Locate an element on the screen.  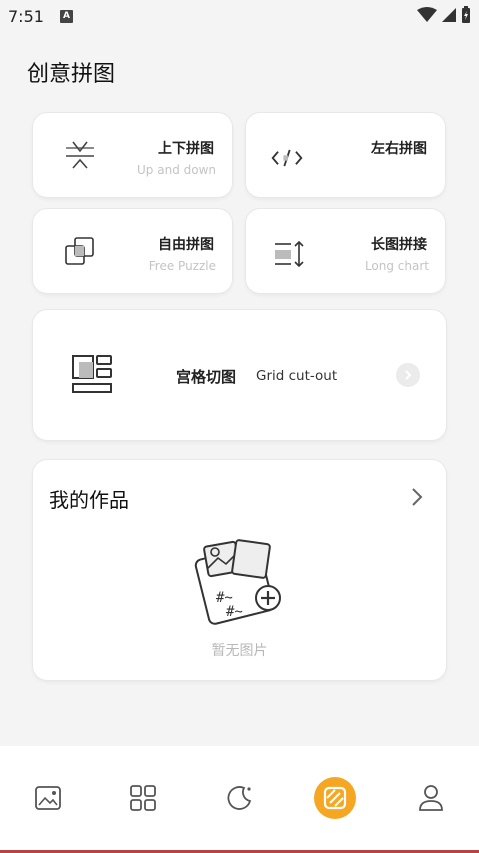
grid-cut-card: 宫格切图 Grid cut-out is located at coordinates (239, 375).